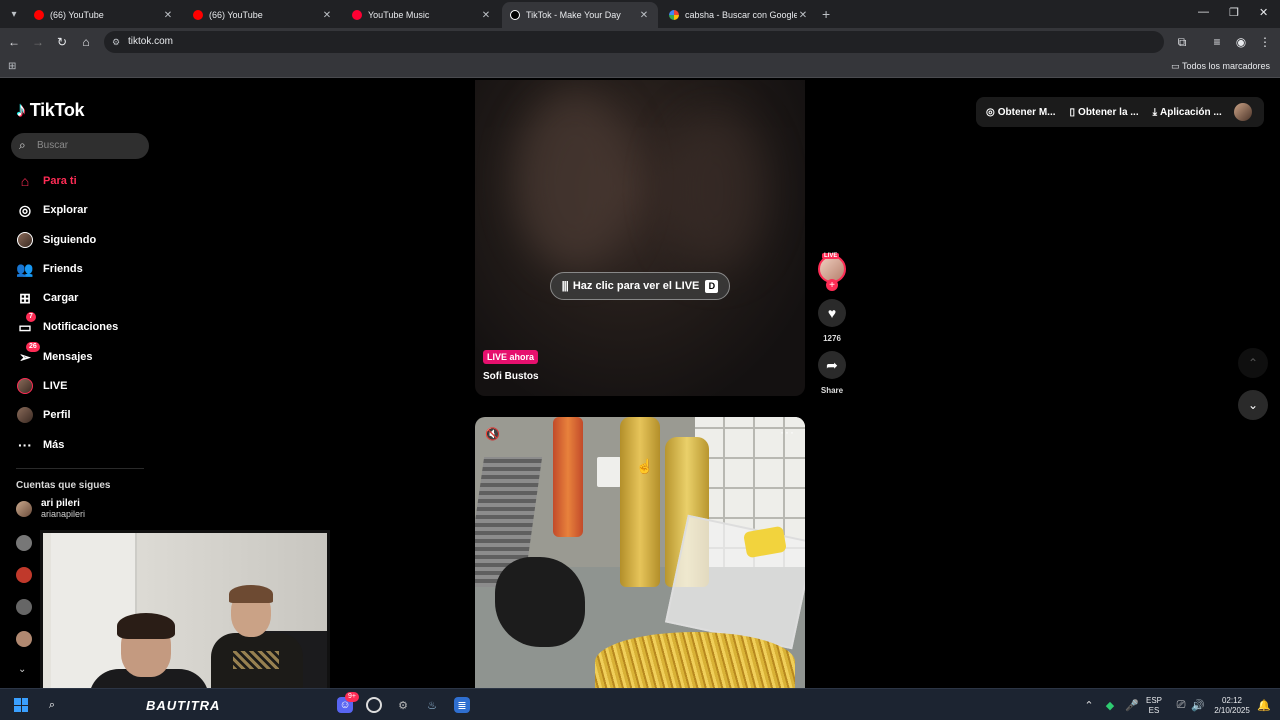 The width and height of the screenshot is (1280, 720). I want to click on profile-icon, so click(25, 415).